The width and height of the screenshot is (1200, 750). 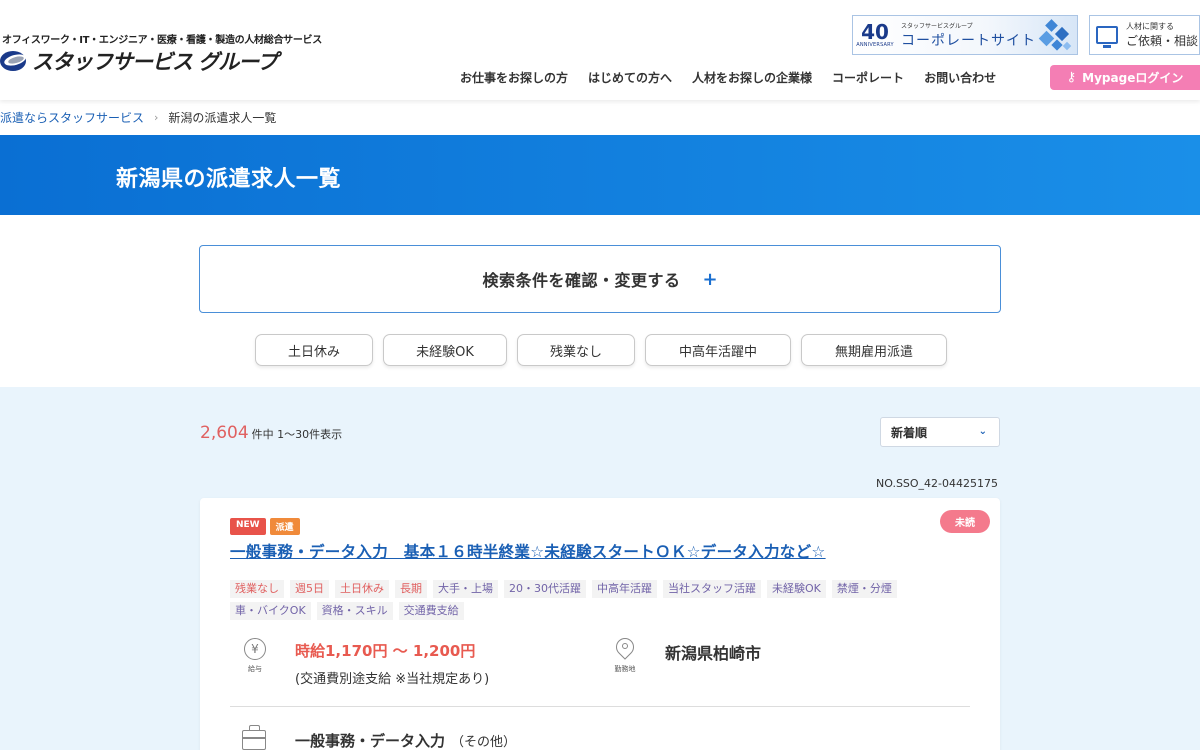 I want to click on monitor-icon, so click(x=1107, y=37).